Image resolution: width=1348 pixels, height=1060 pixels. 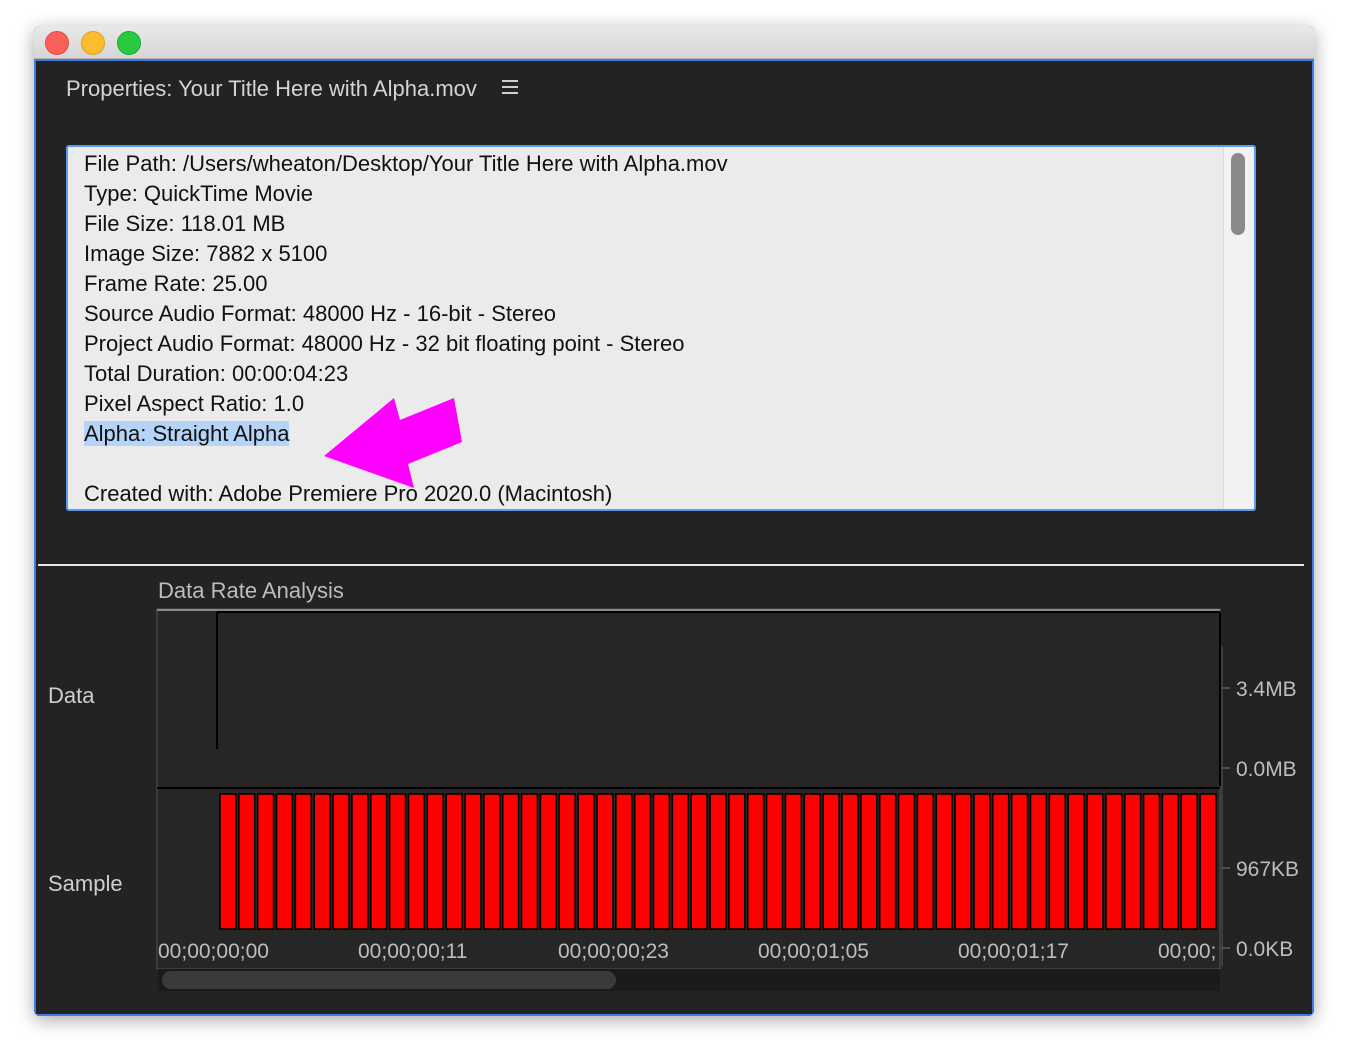 I want to click on axis-label: 967KB, so click(x=1267, y=869).